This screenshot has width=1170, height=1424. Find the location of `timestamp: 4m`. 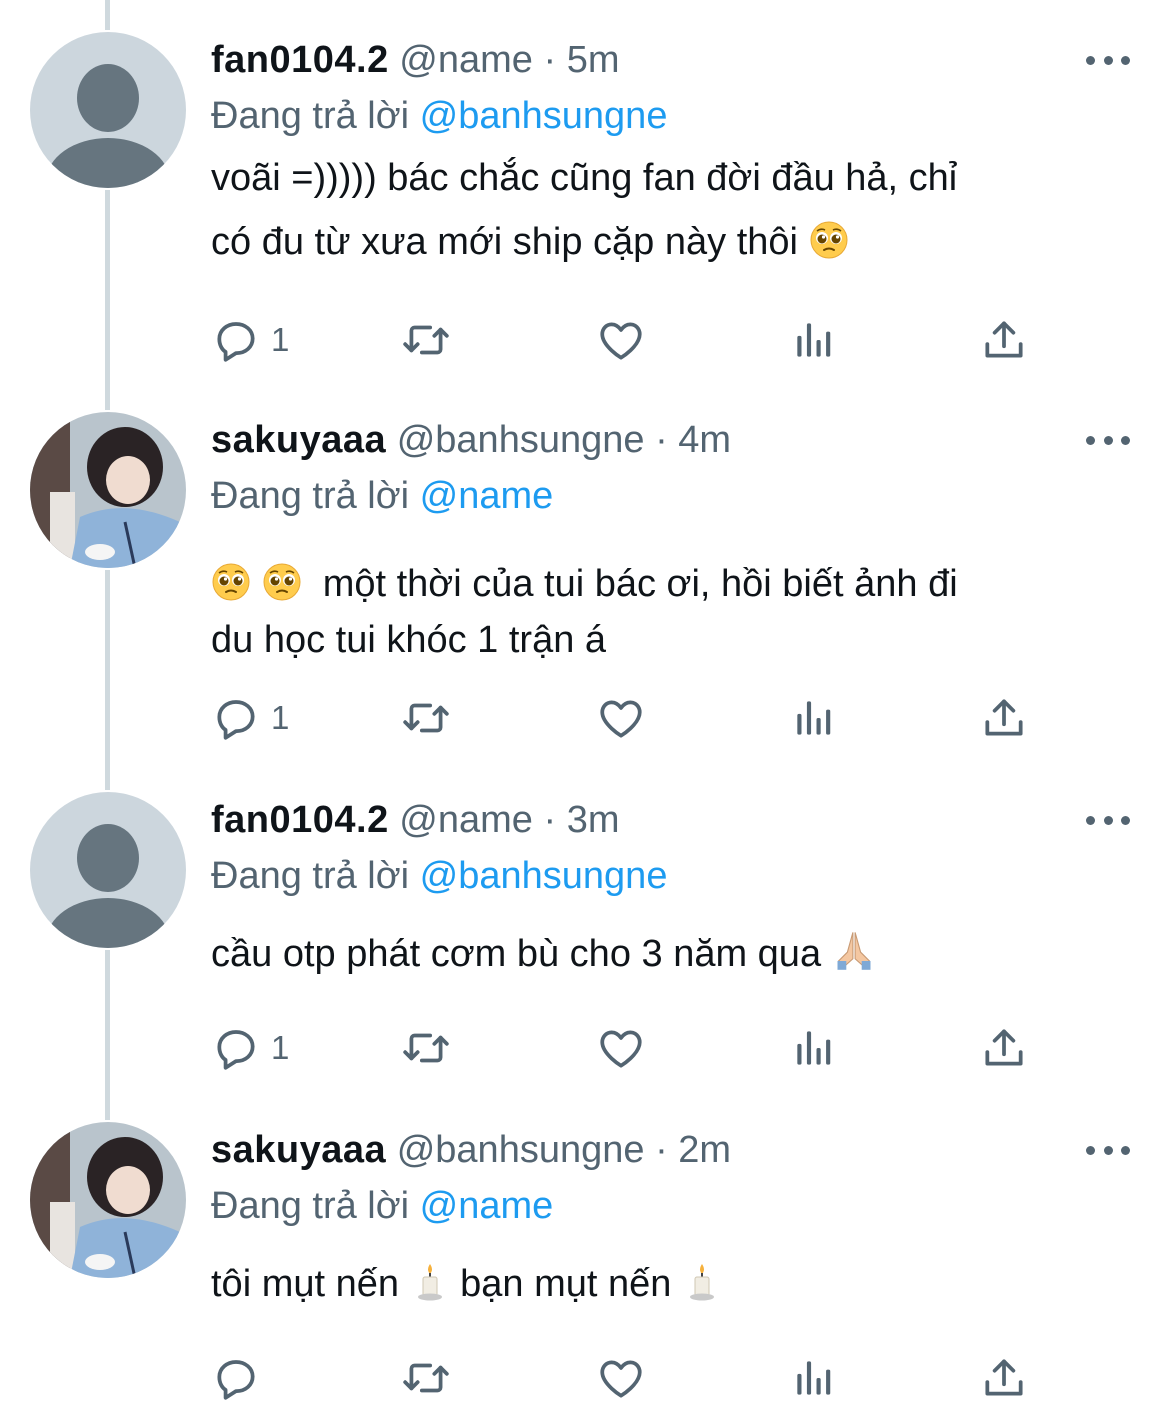

timestamp: 4m is located at coordinates (704, 440).